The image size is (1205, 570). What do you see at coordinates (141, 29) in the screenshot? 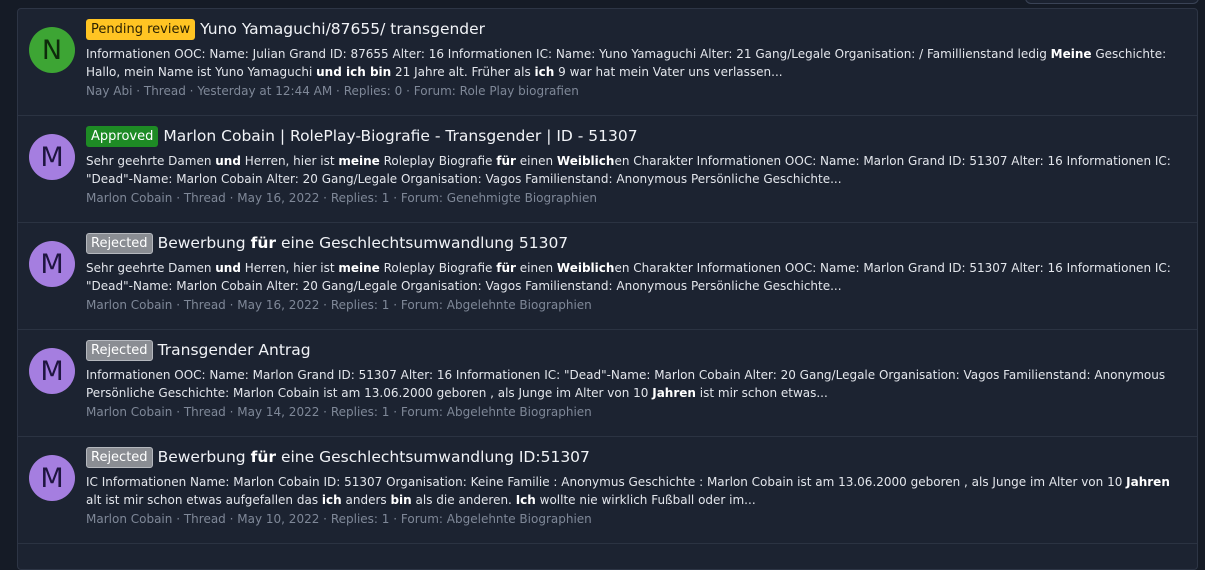
I see `status-badge: Pending review` at bounding box center [141, 29].